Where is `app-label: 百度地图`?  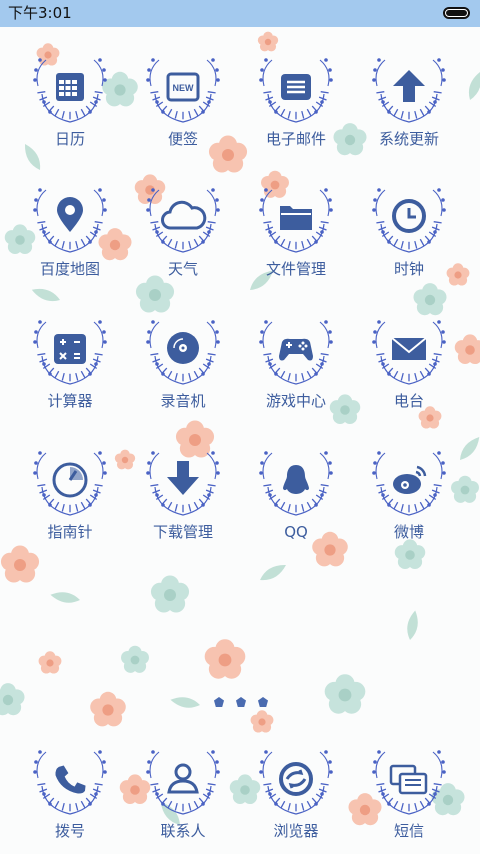 app-label: 百度地图 is located at coordinates (69, 269).